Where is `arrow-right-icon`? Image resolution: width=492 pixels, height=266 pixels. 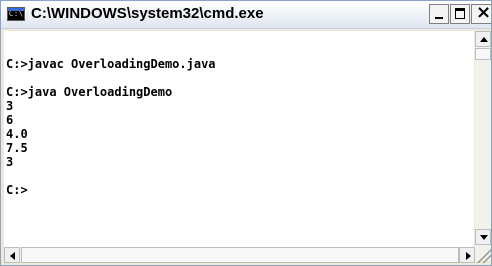 arrow-right-icon is located at coordinates (468, 256).